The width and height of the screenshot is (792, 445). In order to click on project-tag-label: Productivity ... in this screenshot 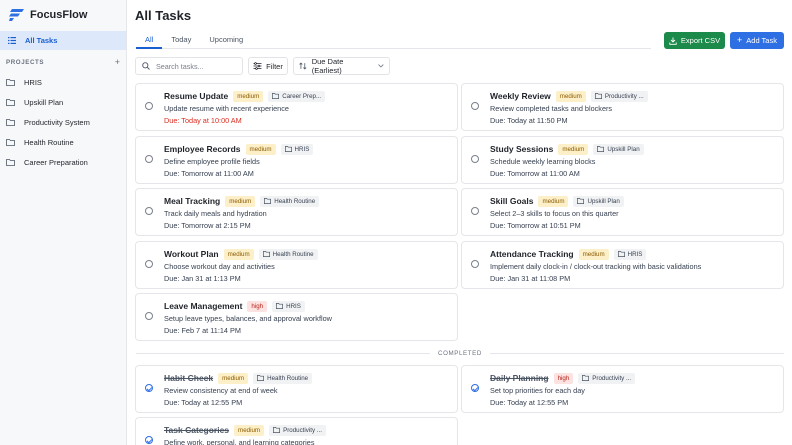, I will do `click(302, 430)`.